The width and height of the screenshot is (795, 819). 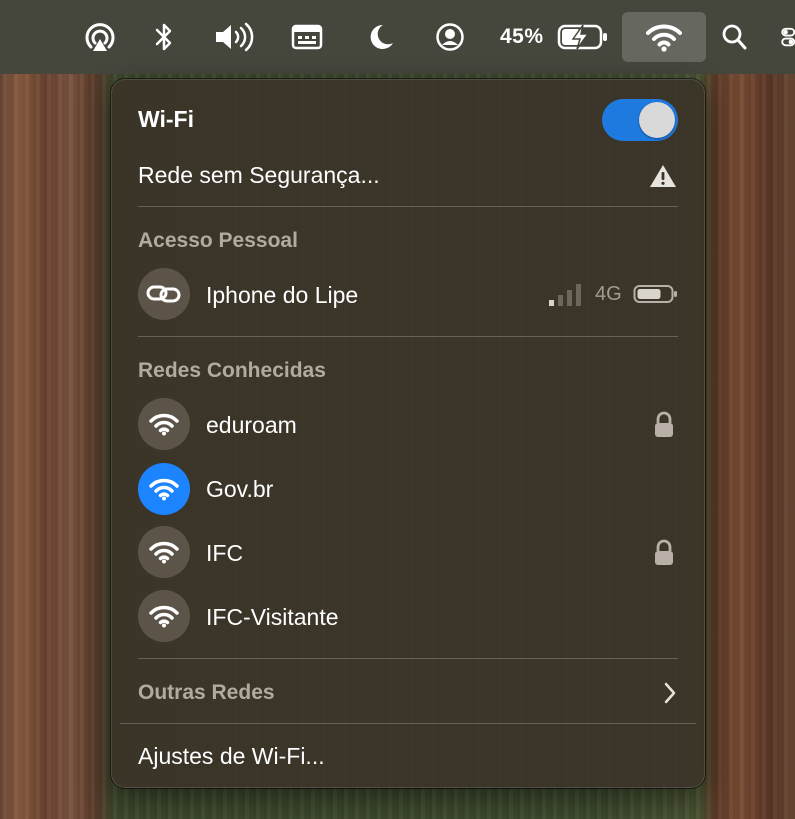 What do you see at coordinates (608, 294) in the screenshot?
I see `hotspot-network-type: 4G` at bounding box center [608, 294].